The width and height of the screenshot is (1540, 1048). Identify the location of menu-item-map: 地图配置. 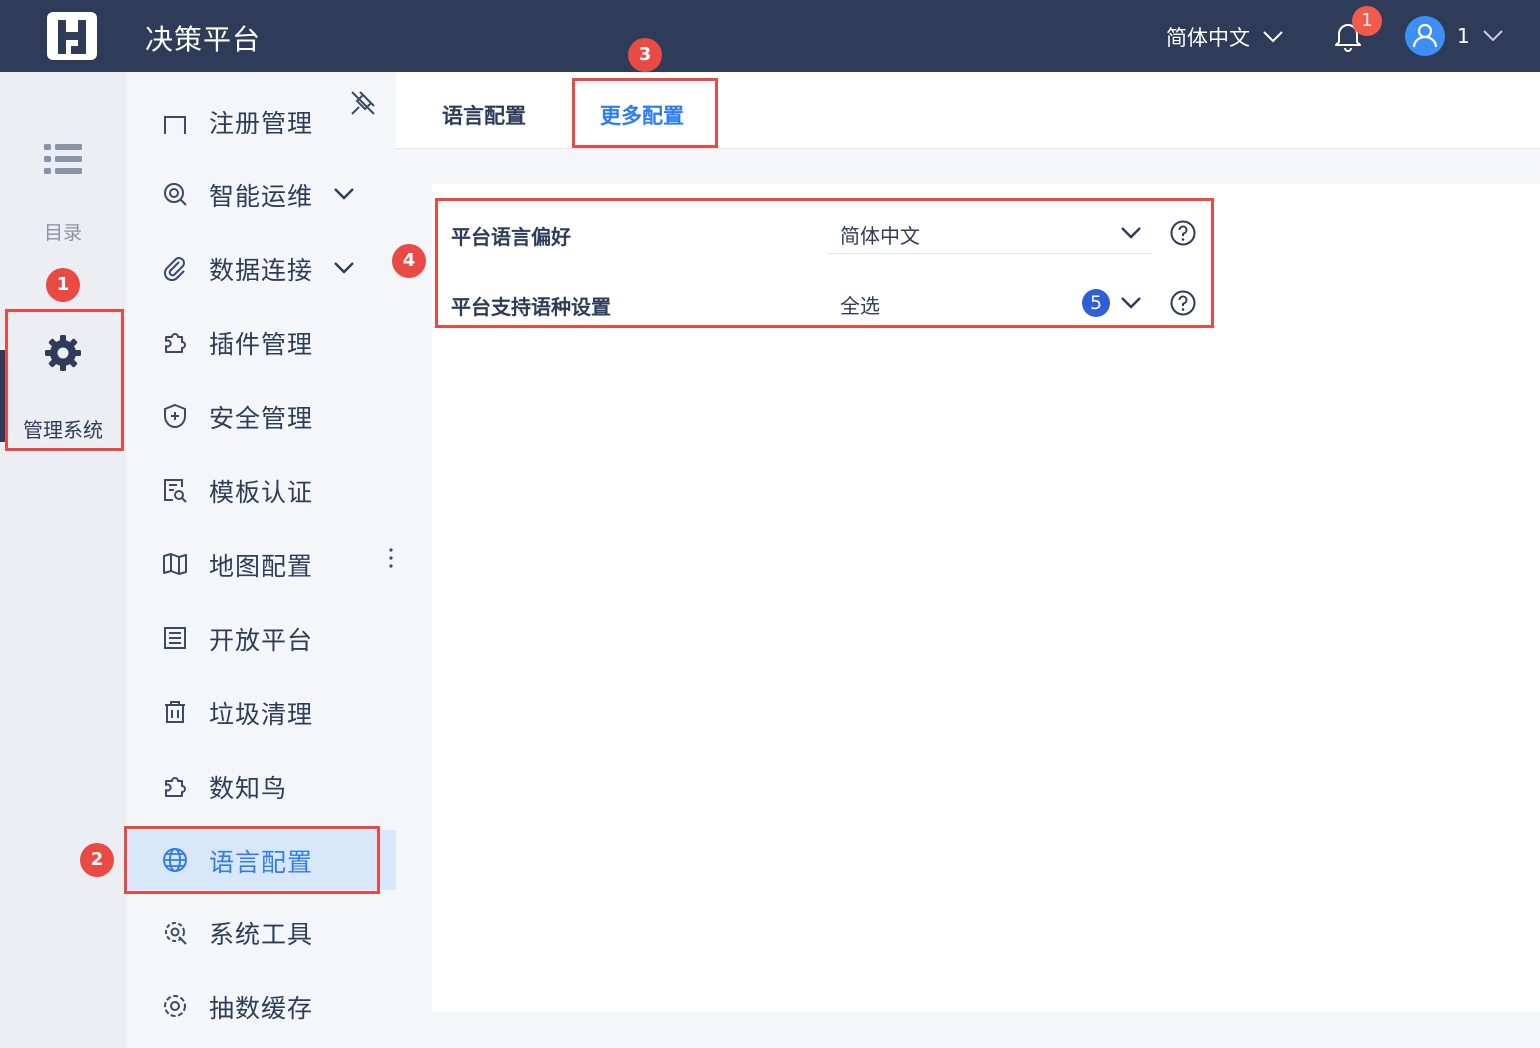
(261, 564).